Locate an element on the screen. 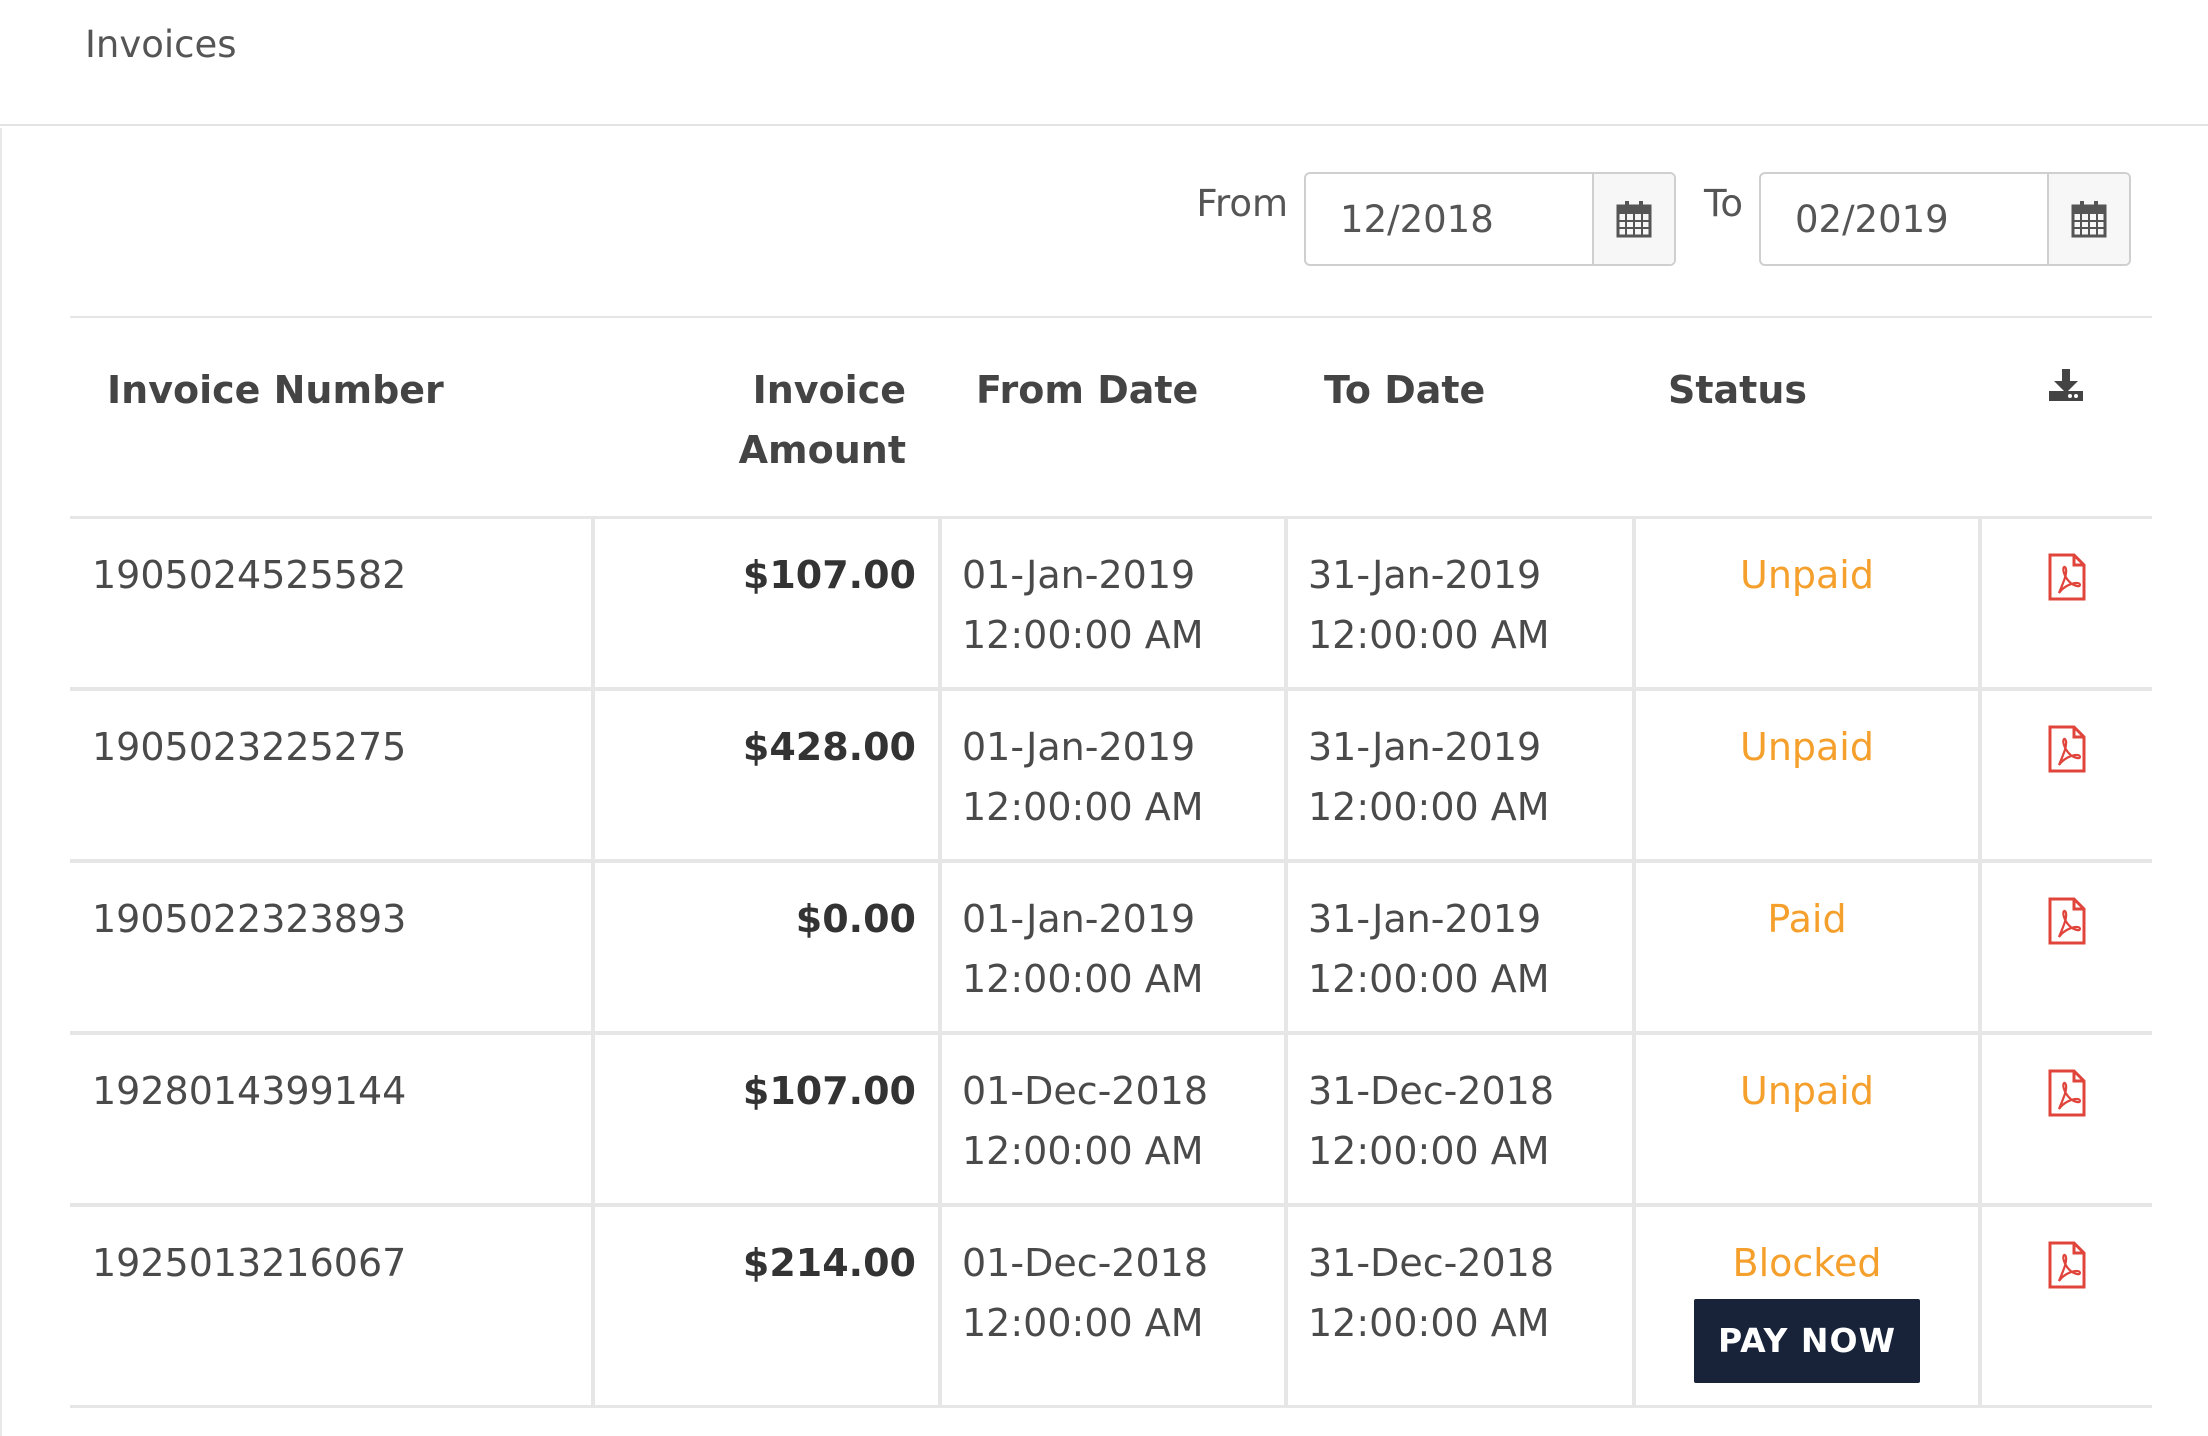 Image resolution: width=2208 pixels, height=1436 pixels. column-header-invoice-amount: Invoice Amount is located at coordinates (766, 418).